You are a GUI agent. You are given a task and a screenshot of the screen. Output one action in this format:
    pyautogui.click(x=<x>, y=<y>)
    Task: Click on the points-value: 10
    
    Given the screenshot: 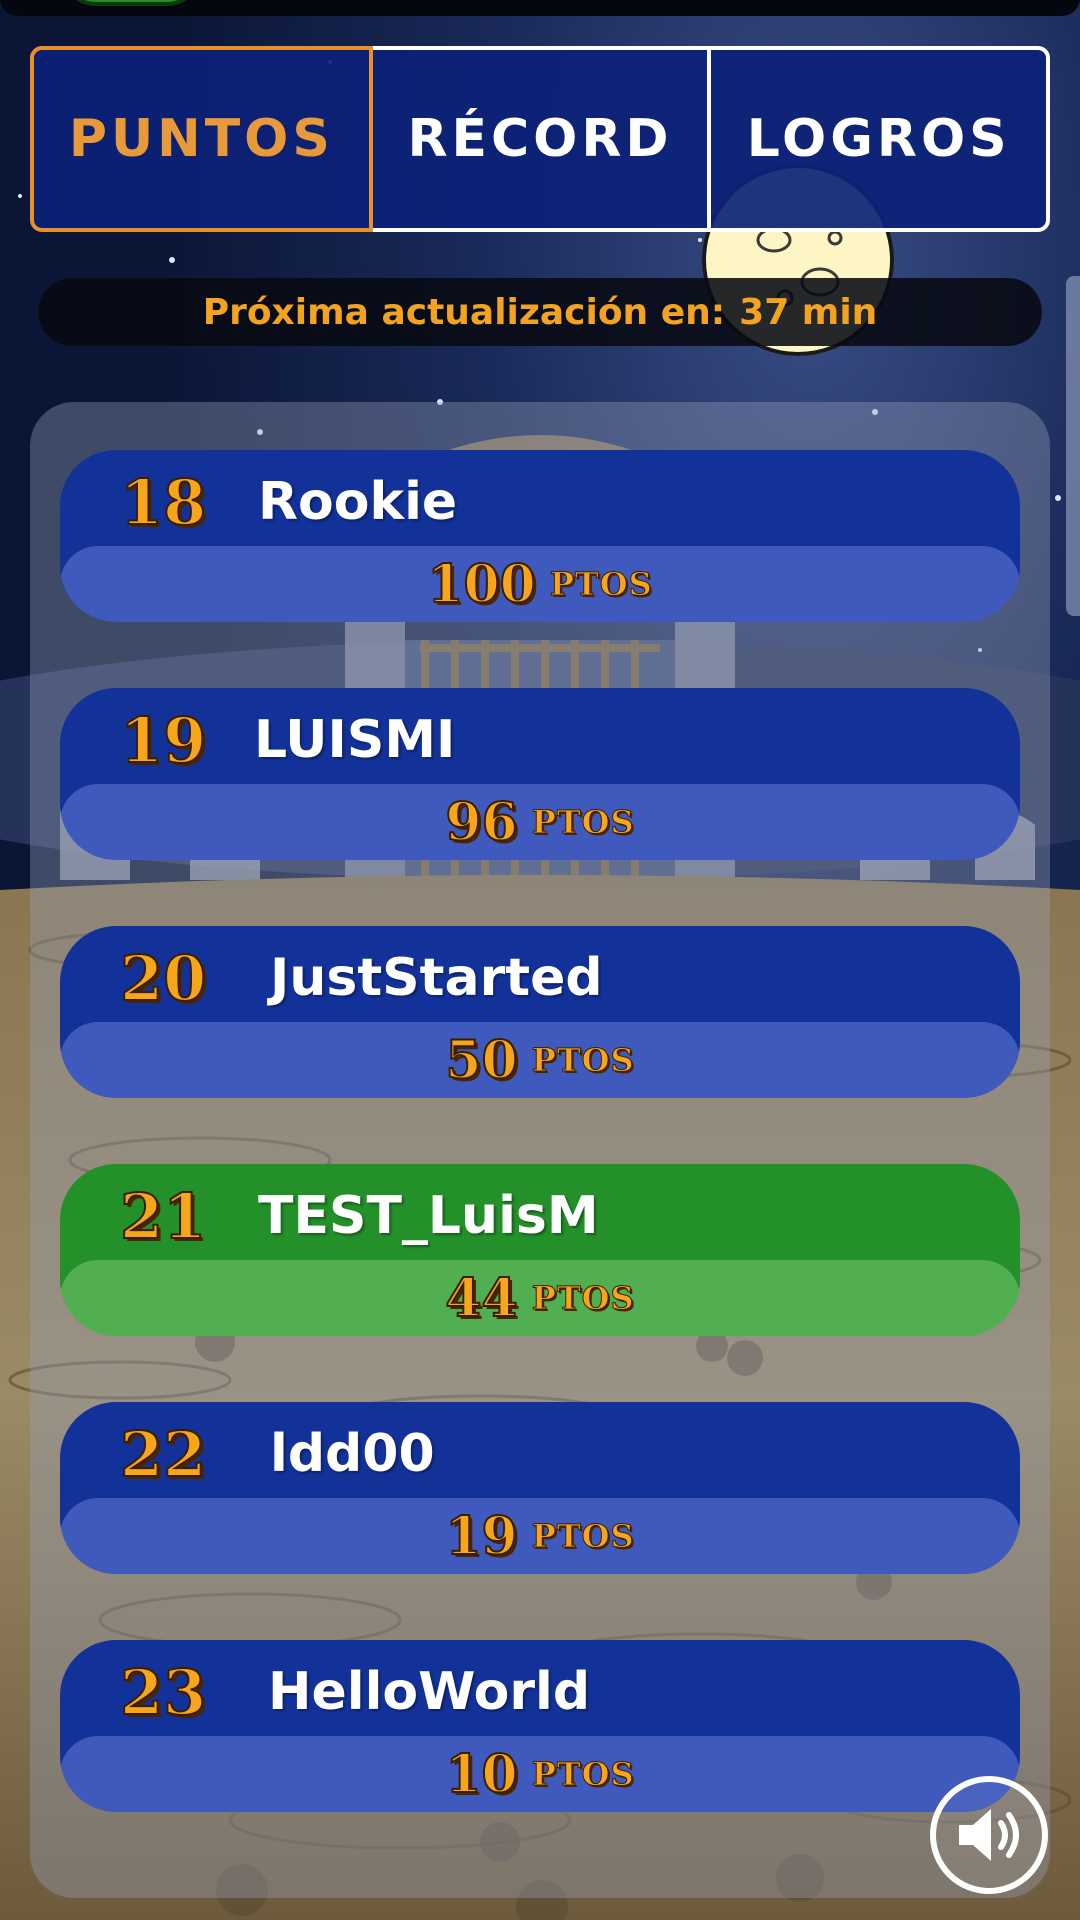 What is the action you would take?
    pyautogui.click(x=481, y=1774)
    